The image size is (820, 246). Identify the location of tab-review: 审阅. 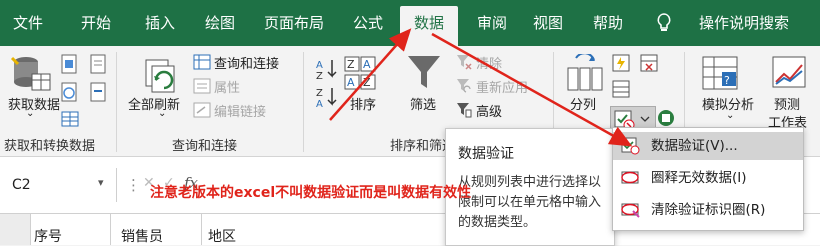
(492, 23).